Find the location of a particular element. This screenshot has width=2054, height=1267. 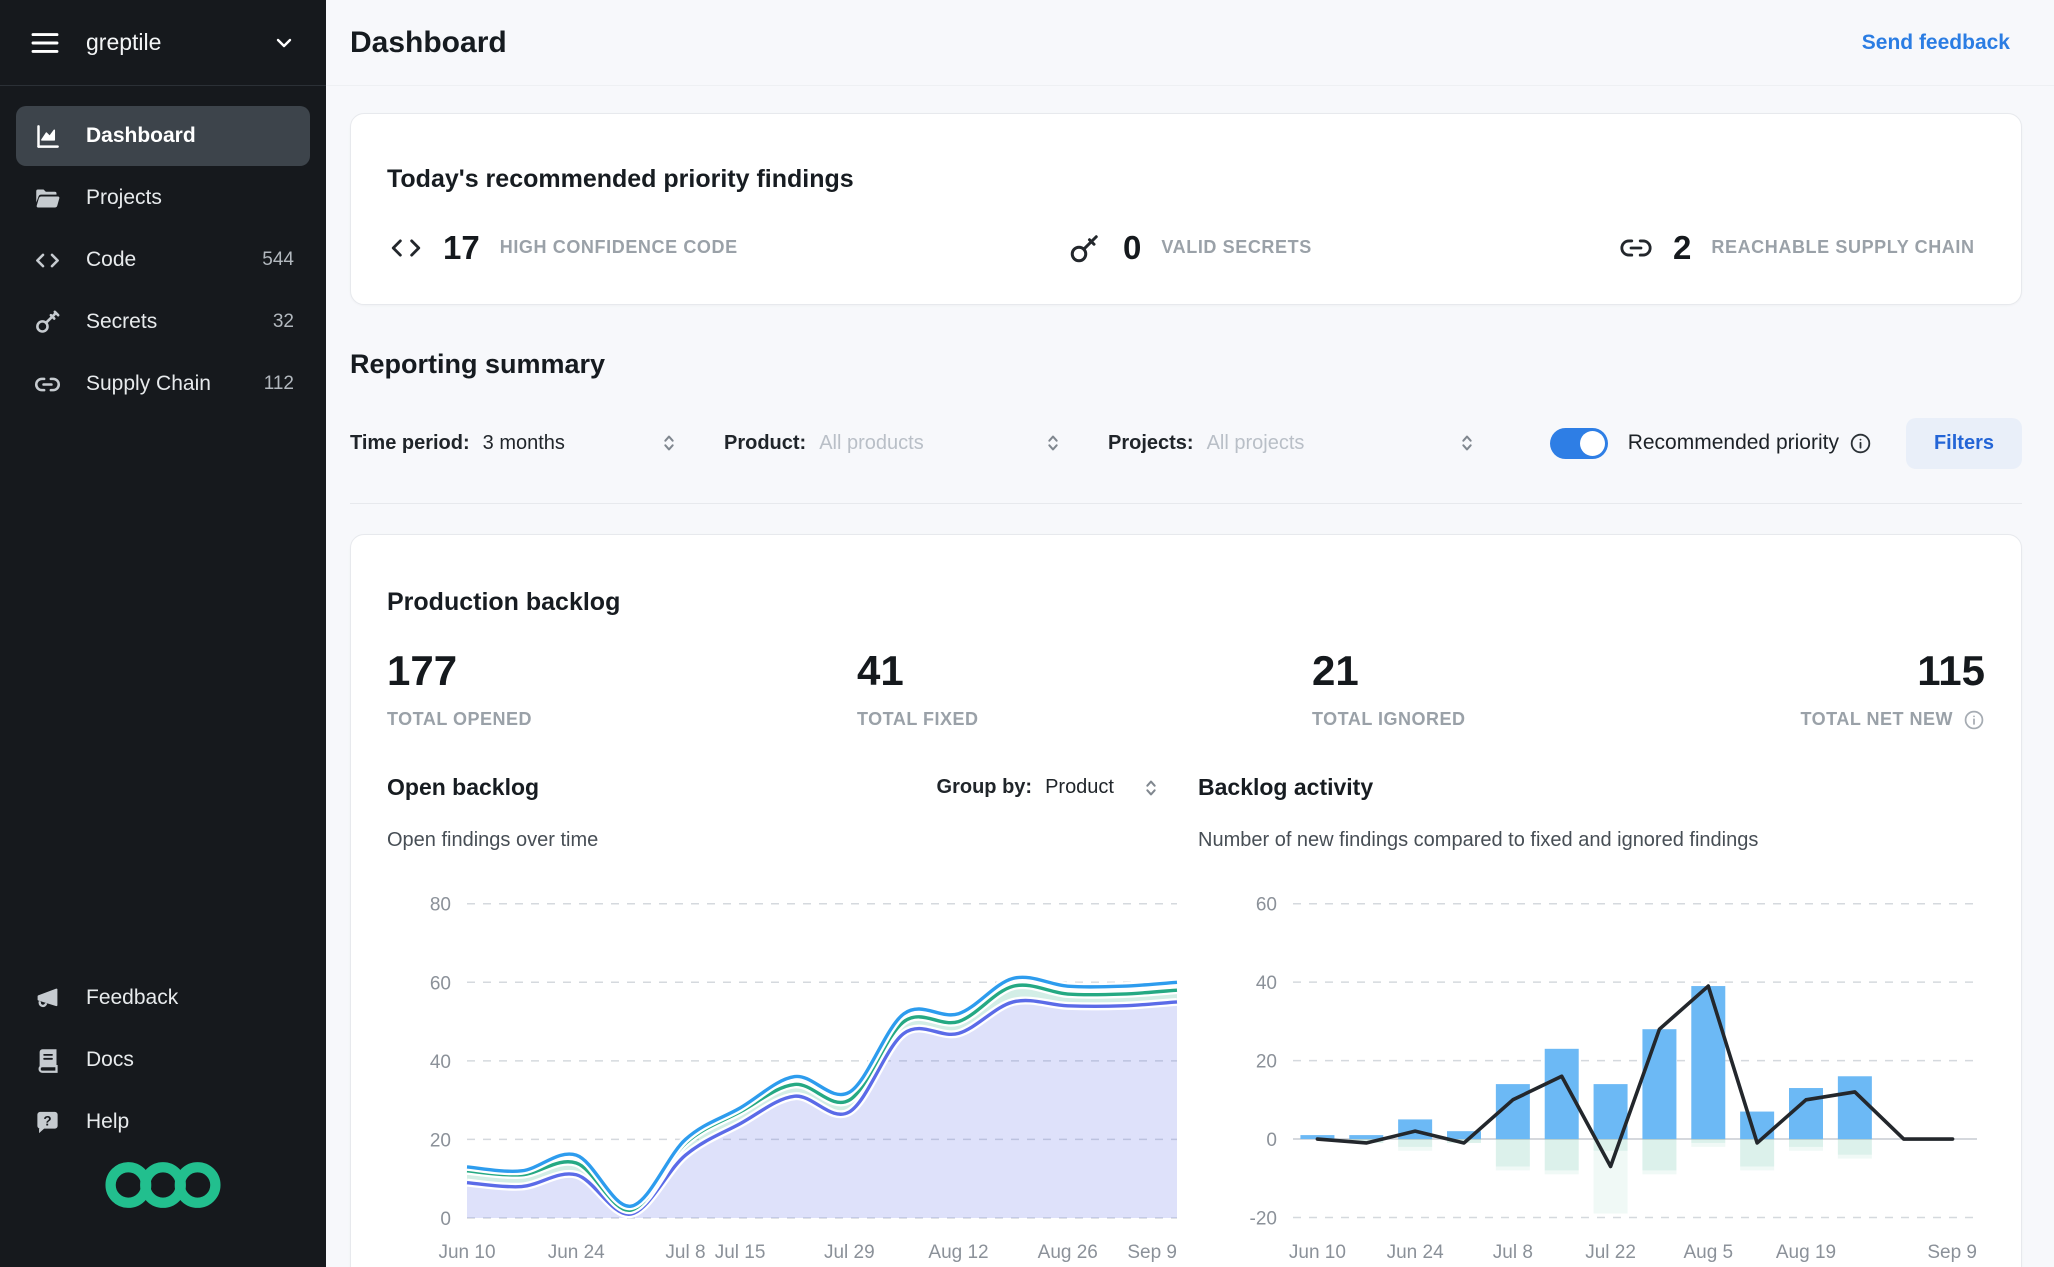

product-select: Product: All products is located at coordinates (894, 443).